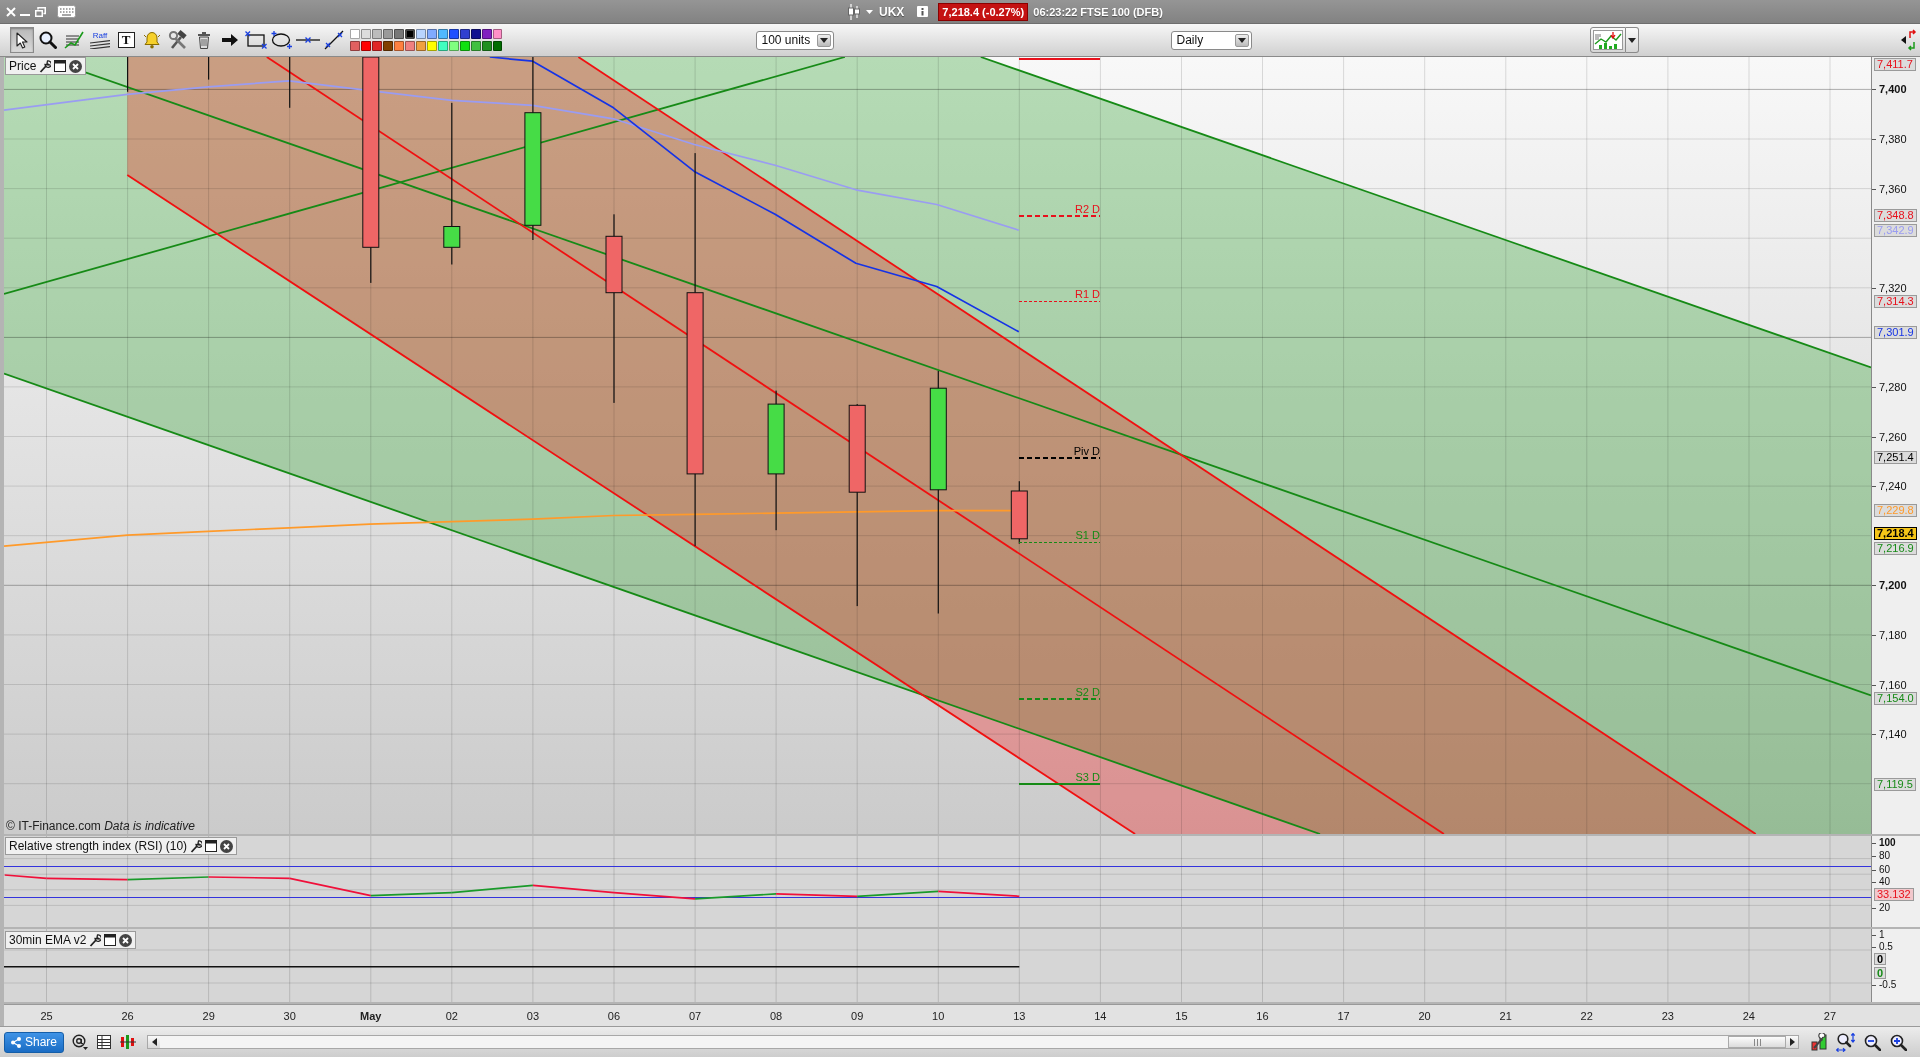  I want to click on axis-label: 20, so click(1885, 908).